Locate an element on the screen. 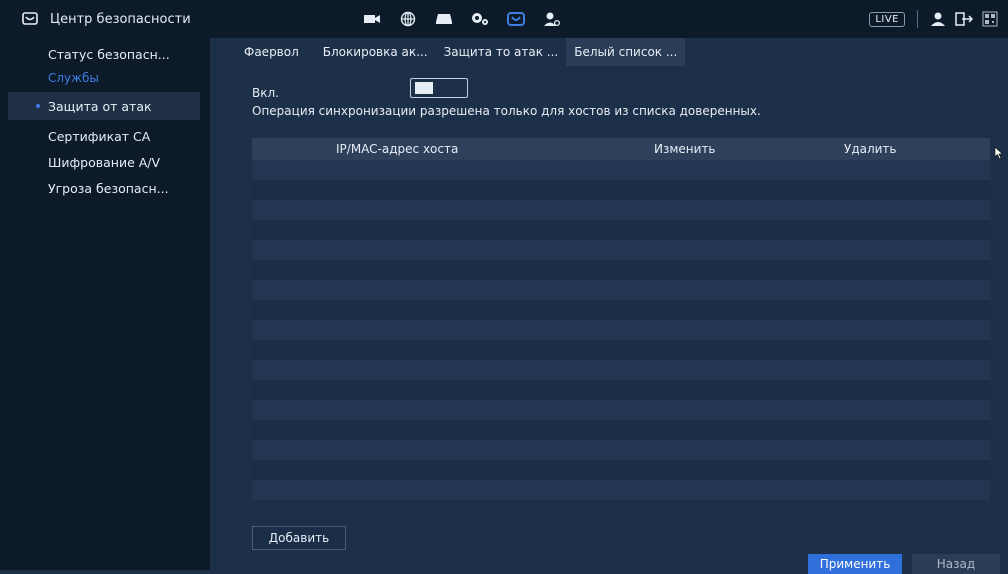 The width and height of the screenshot is (1008, 574). toggle-knob is located at coordinates (424, 88).